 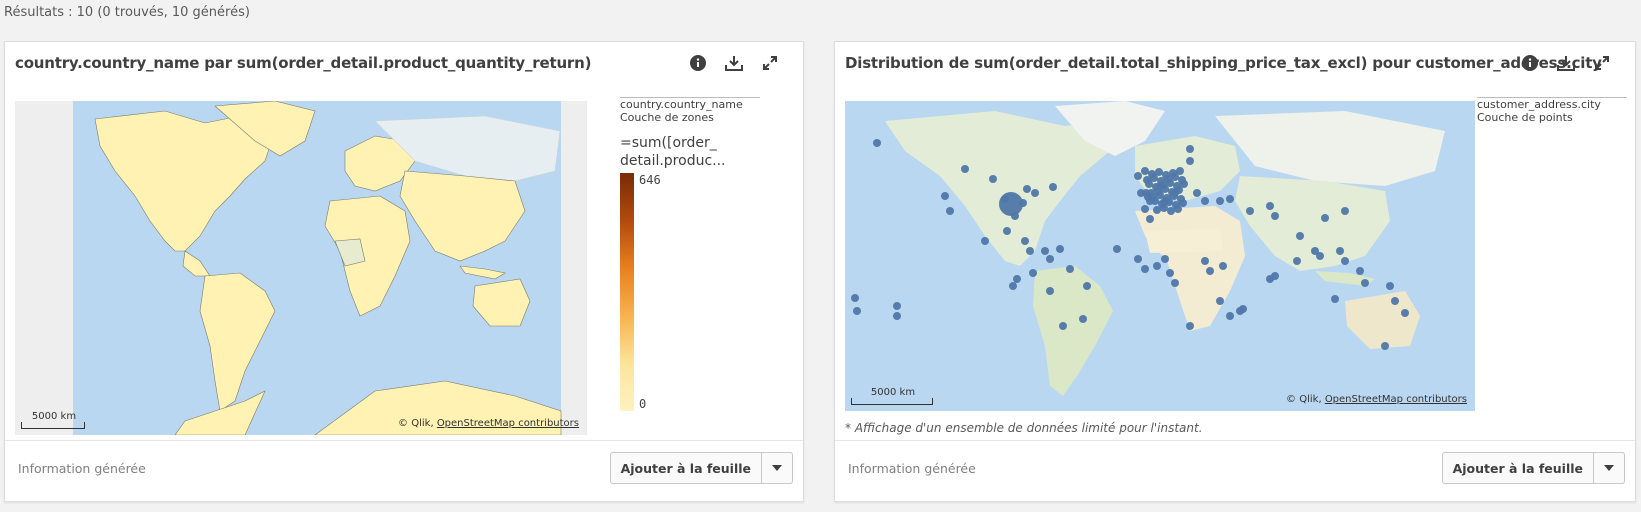 What do you see at coordinates (643, 404) in the screenshot?
I see `legend-min-value: 0` at bounding box center [643, 404].